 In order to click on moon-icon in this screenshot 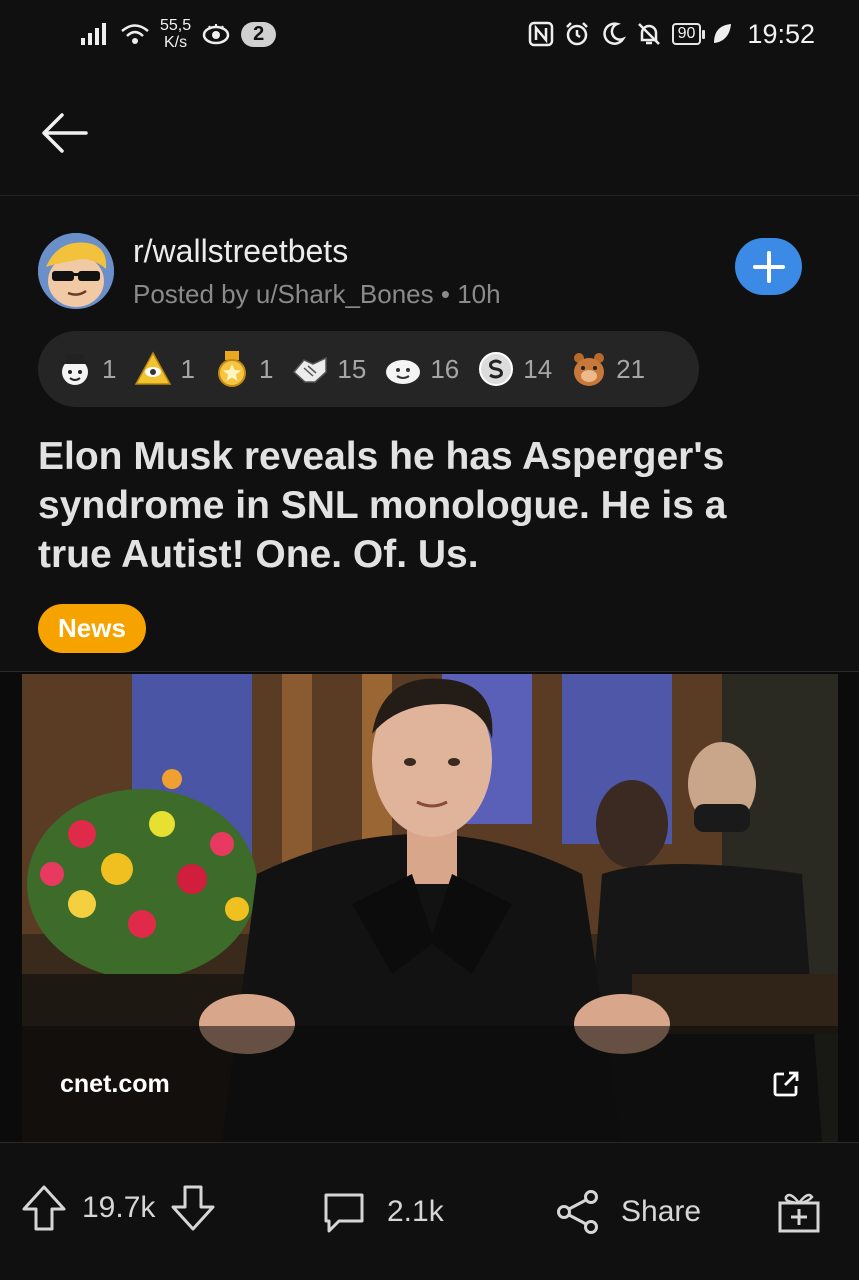, I will do `click(614, 33)`.